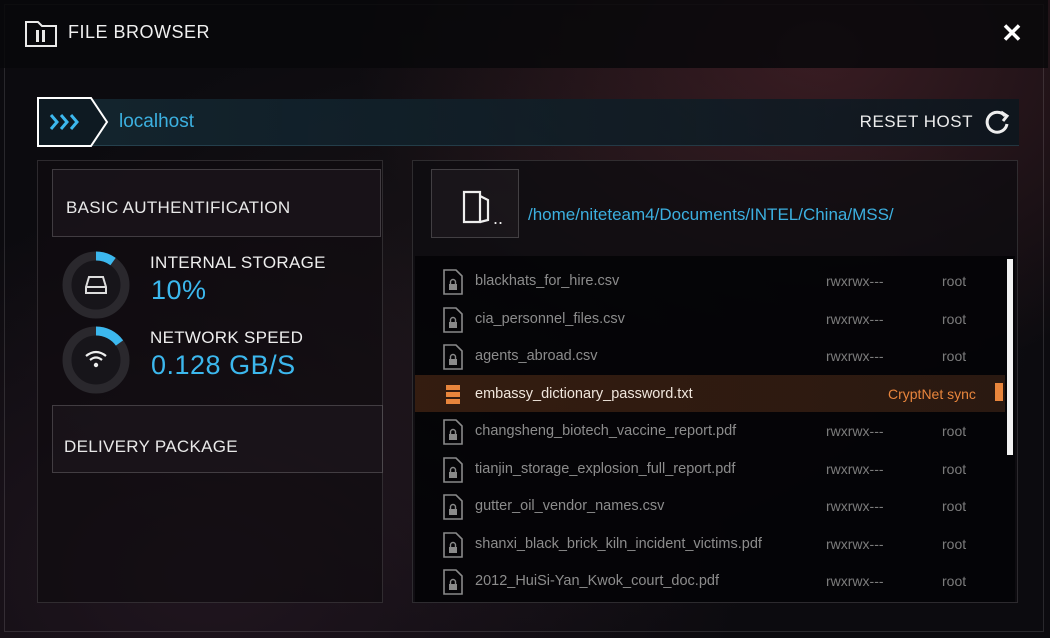  Describe the element at coordinates (179, 290) in the screenshot. I see `storage-value: 10%` at that location.